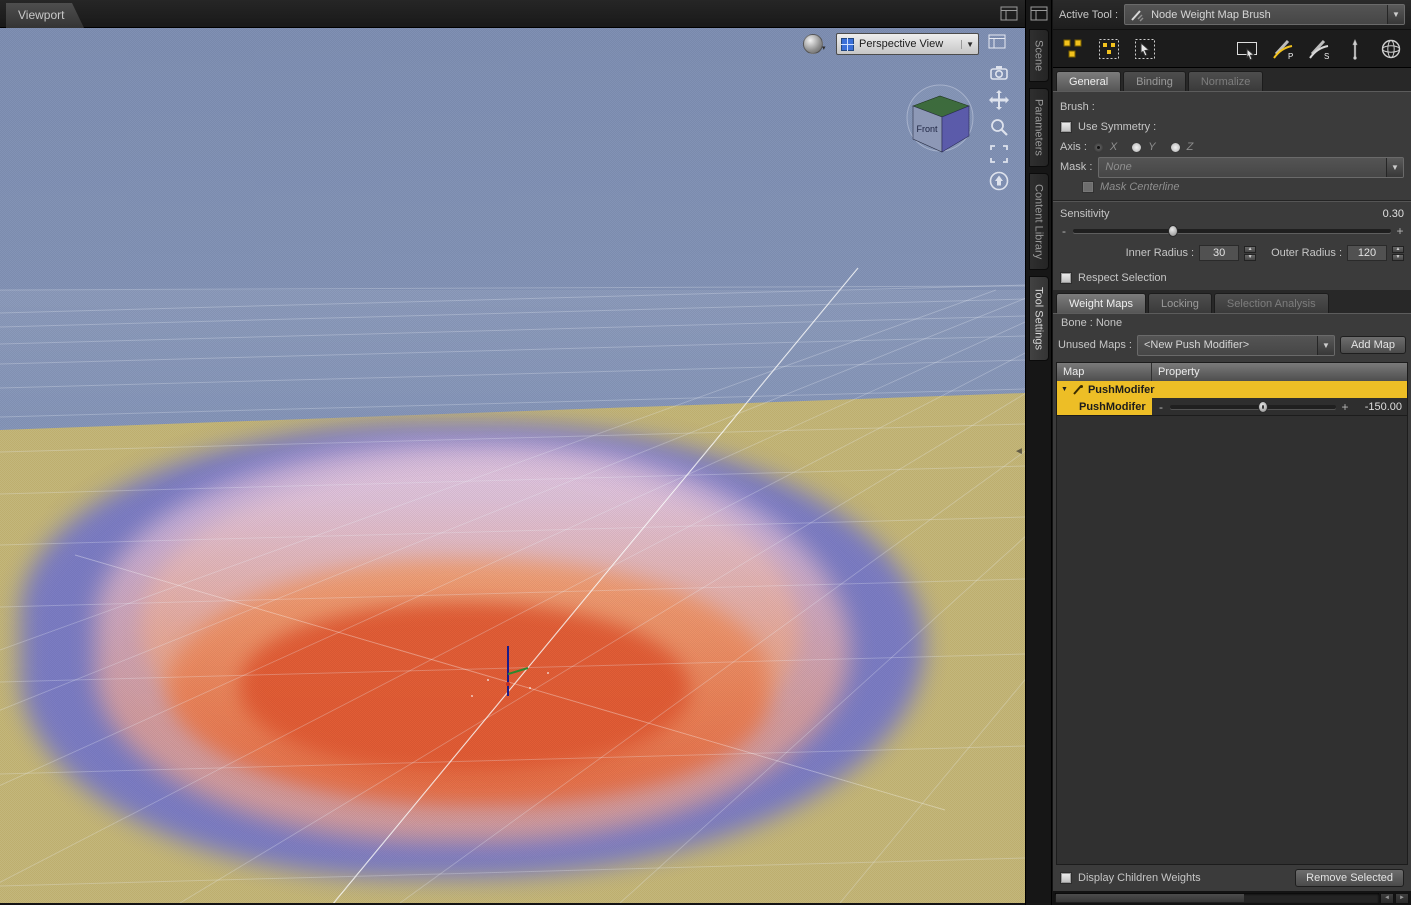 The image size is (1411, 905). I want to click on mask-label: Mask :, so click(1076, 167).